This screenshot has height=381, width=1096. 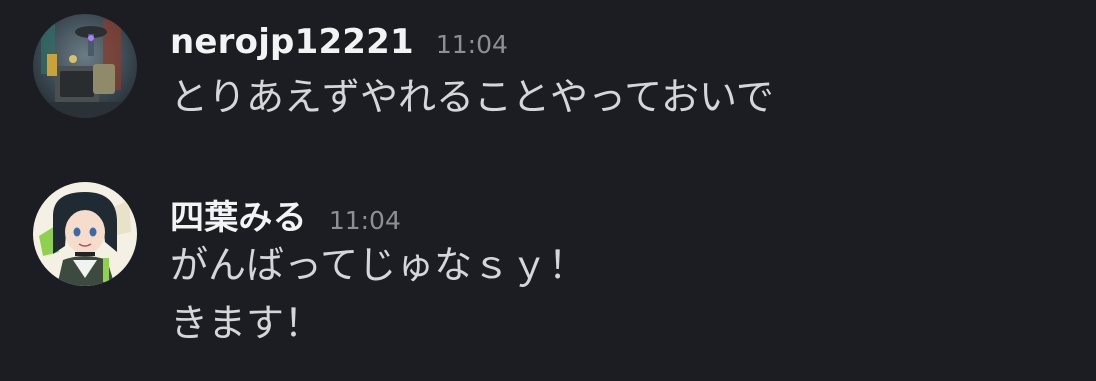 I want to click on message-text: がんばってじゅなｓｙ！, so click(x=378, y=265).